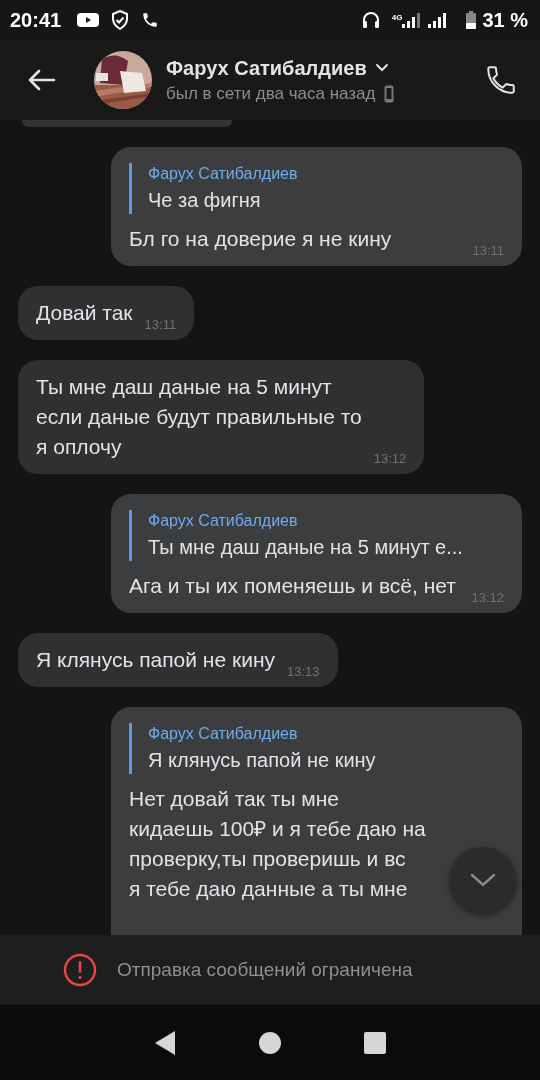 The height and width of the screenshot is (1080, 540). I want to click on warning-icon, so click(80, 970).